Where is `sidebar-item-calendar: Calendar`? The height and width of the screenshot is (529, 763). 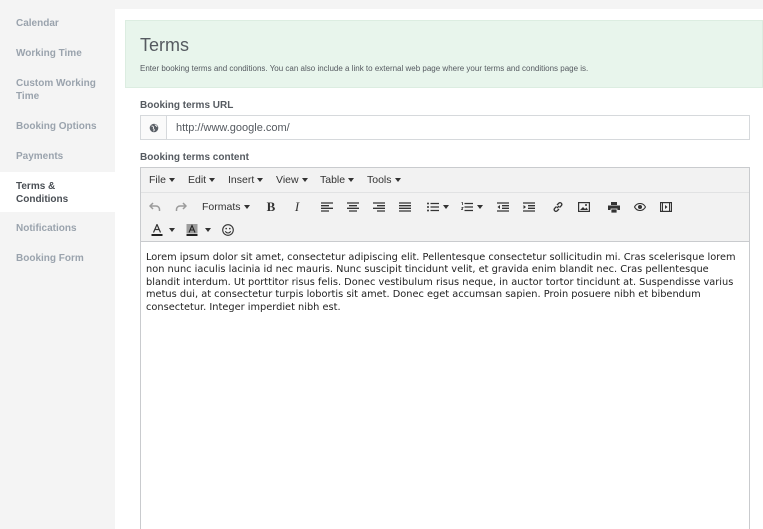
sidebar-item-calendar: Calendar is located at coordinates (57, 23).